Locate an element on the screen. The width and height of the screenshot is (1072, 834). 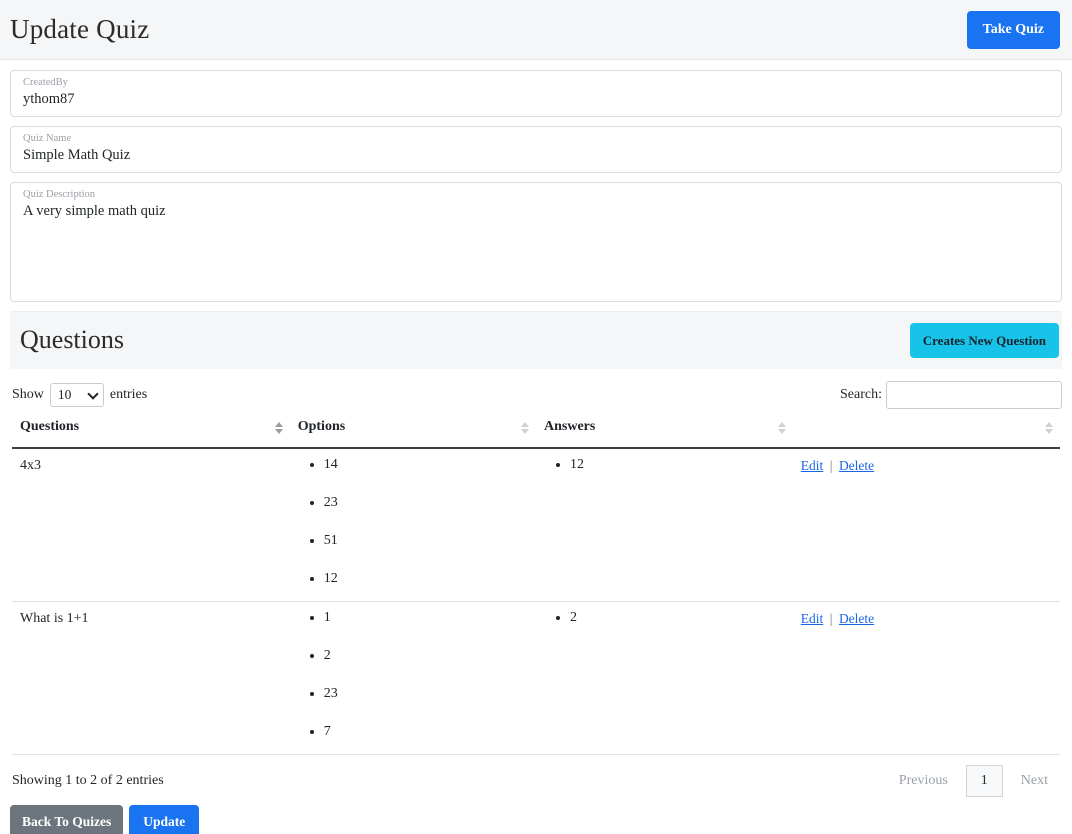
back-to-quizes-button: Back To Quizes is located at coordinates (67, 819).